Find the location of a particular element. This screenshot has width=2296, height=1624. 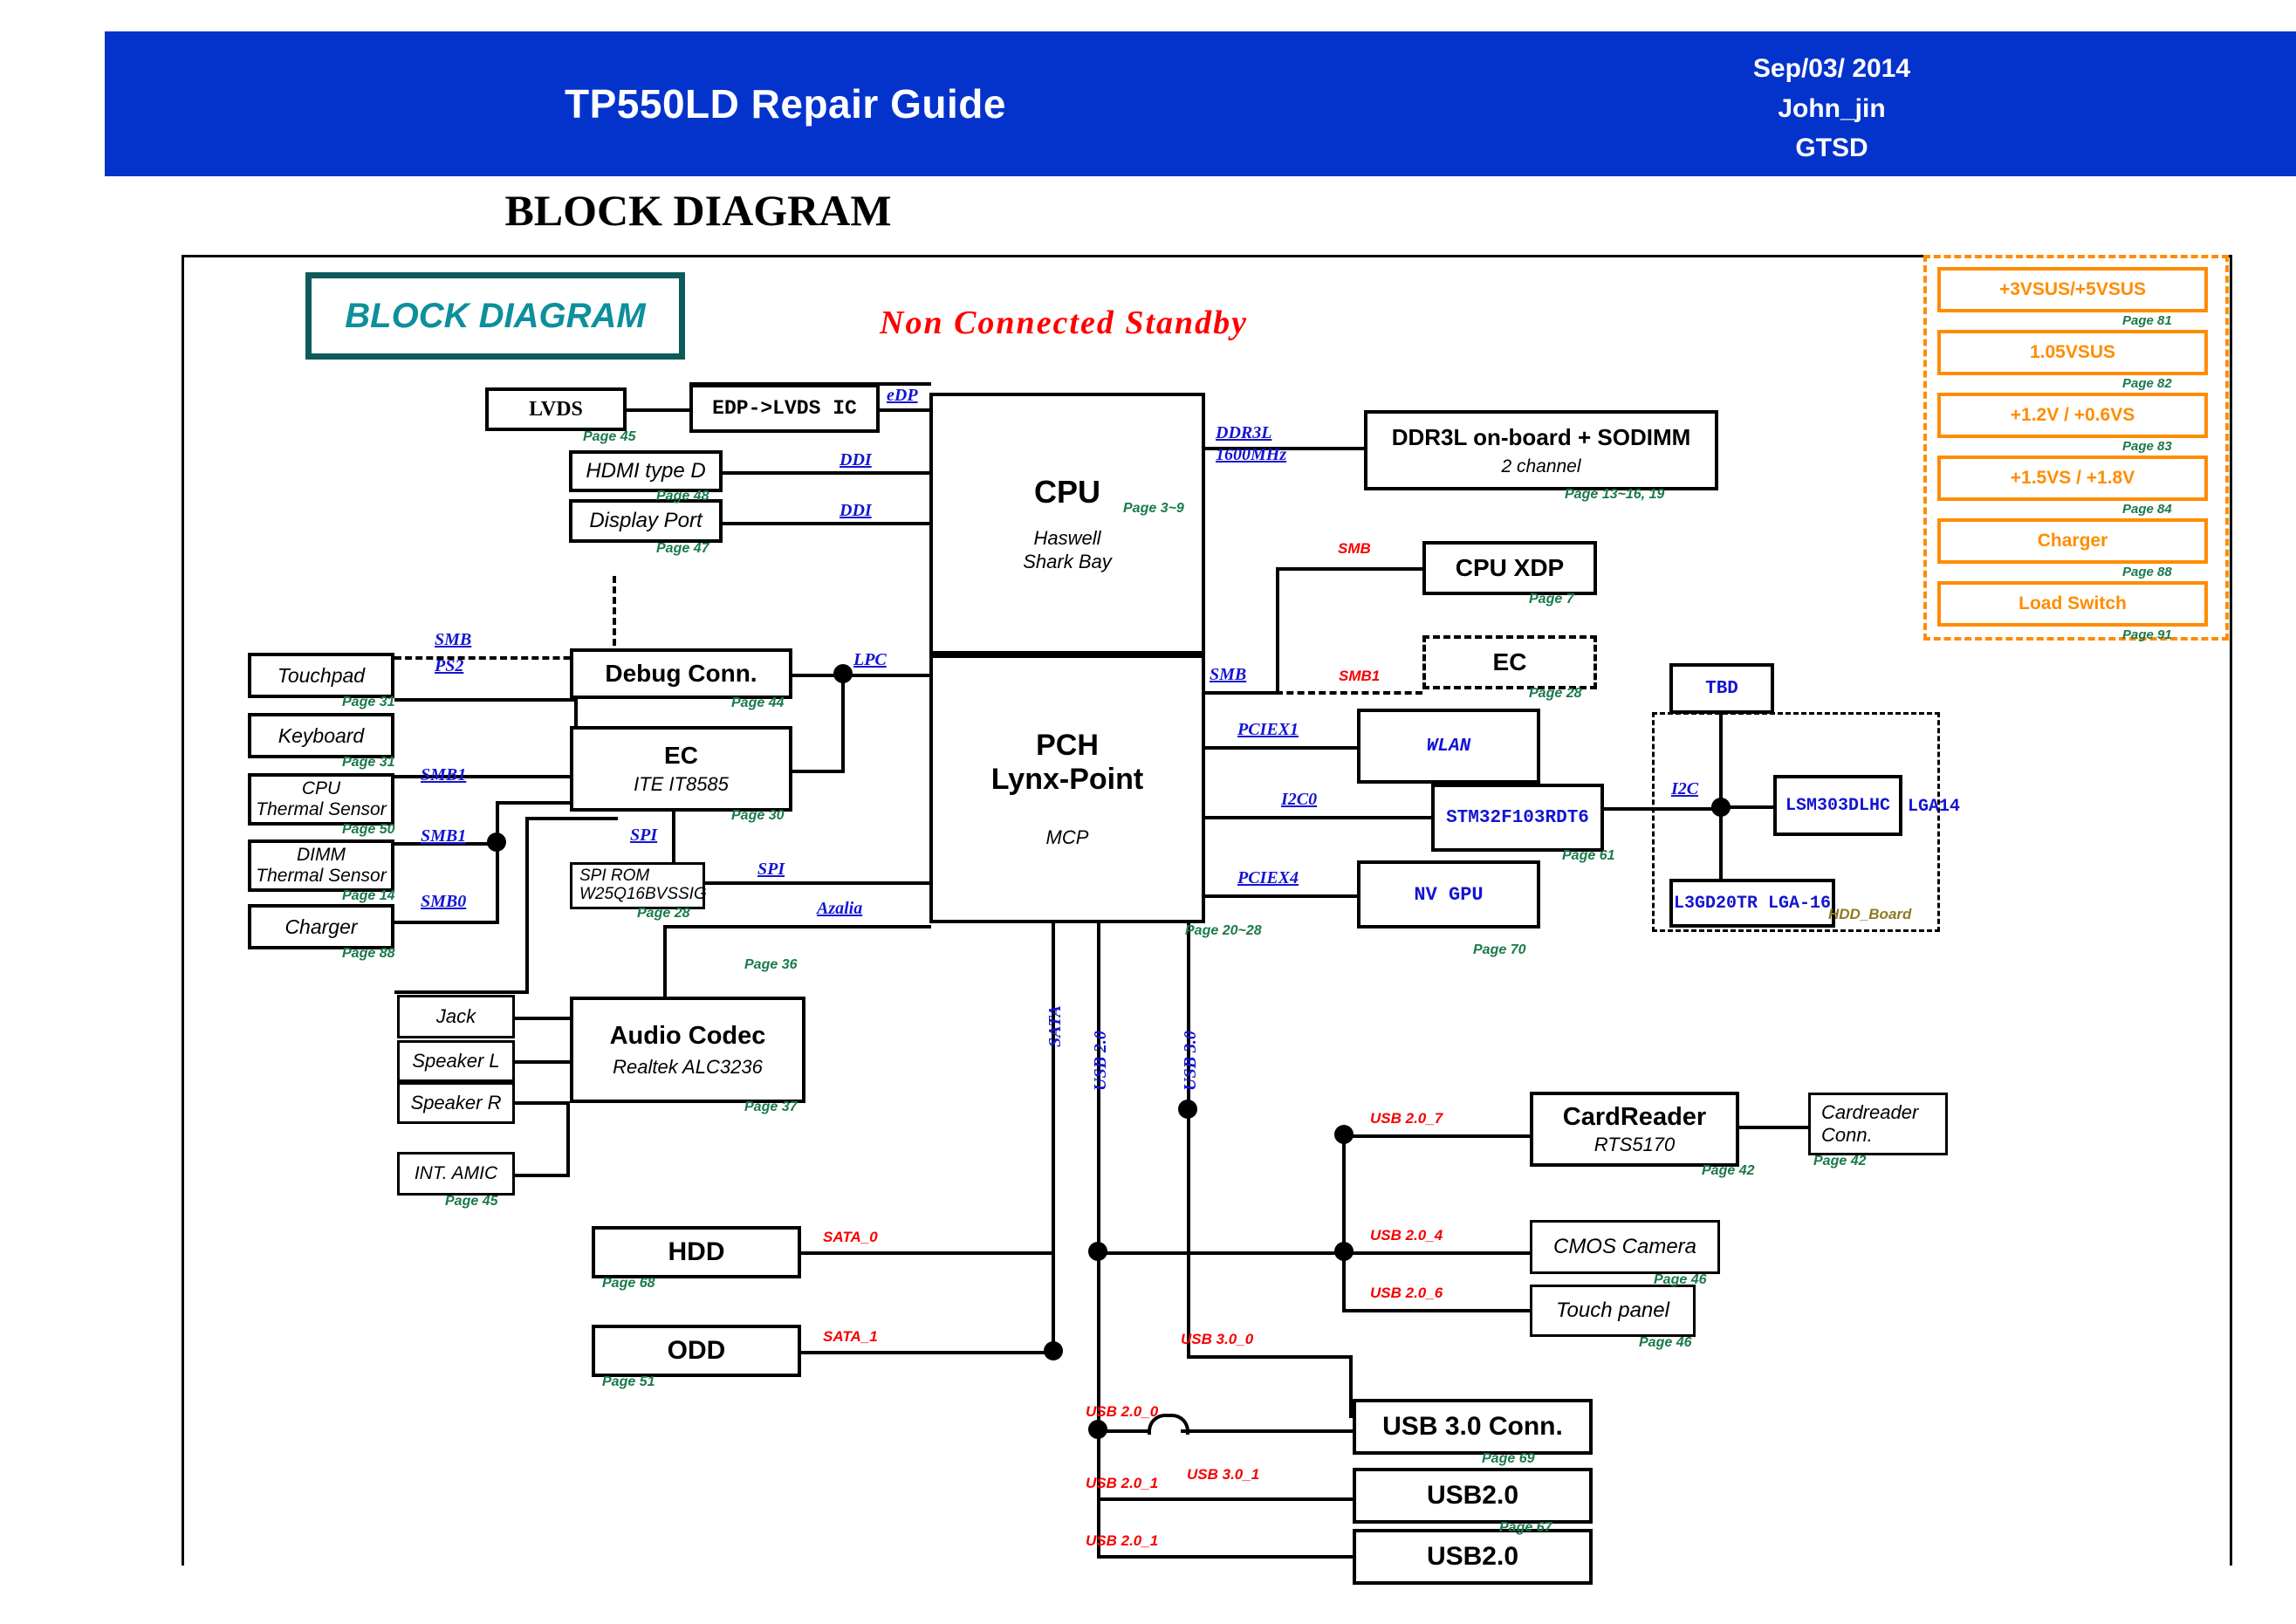

block-usb20-a-label: USB2.0 is located at coordinates (1473, 1495).